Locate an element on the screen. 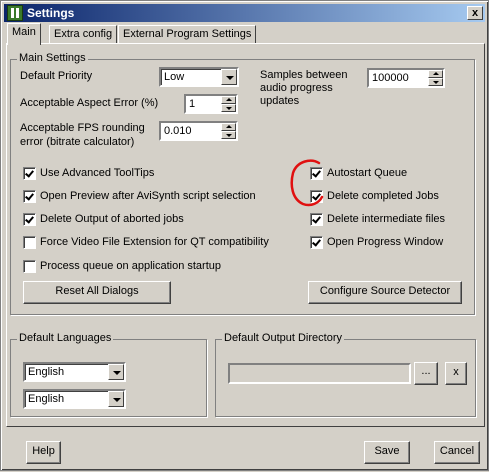 The width and height of the screenshot is (489, 472). default-languages-legend: Default Languages is located at coordinates (65, 338).